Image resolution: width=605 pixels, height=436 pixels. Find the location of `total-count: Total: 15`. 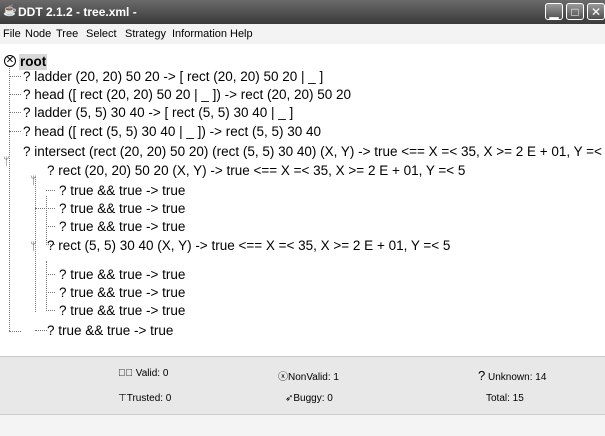

total-count: Total: 15 is located at coordinates (505, 398).